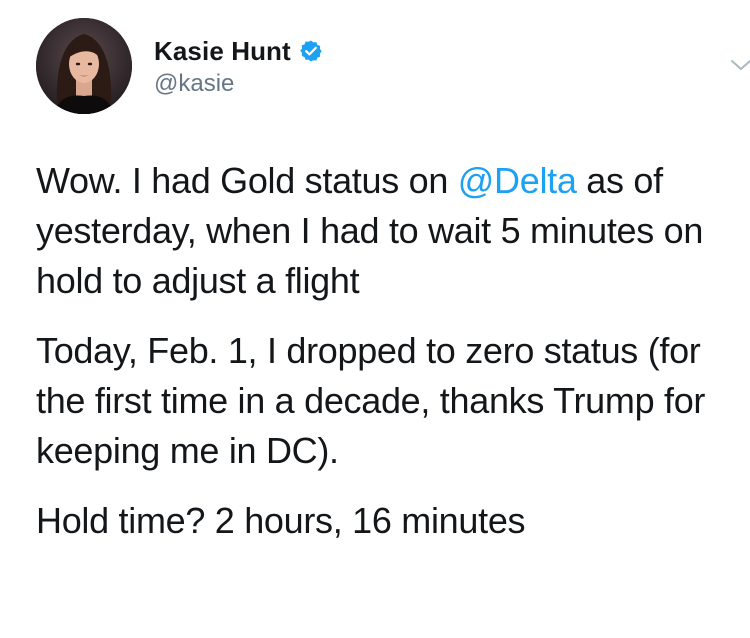  Describe the element at coordinates (393, 68) in the screenshot. I see `tweet-header: Kasie Hunt @kasie` at that location.